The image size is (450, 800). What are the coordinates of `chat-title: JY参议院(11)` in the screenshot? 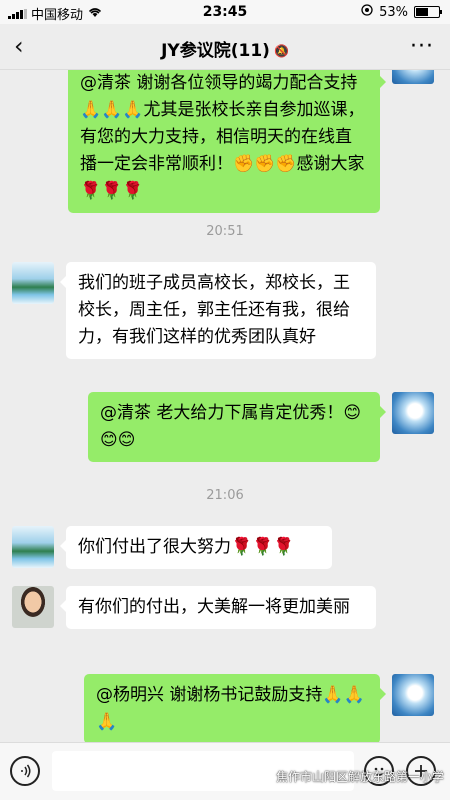 It's located at (215, 51).